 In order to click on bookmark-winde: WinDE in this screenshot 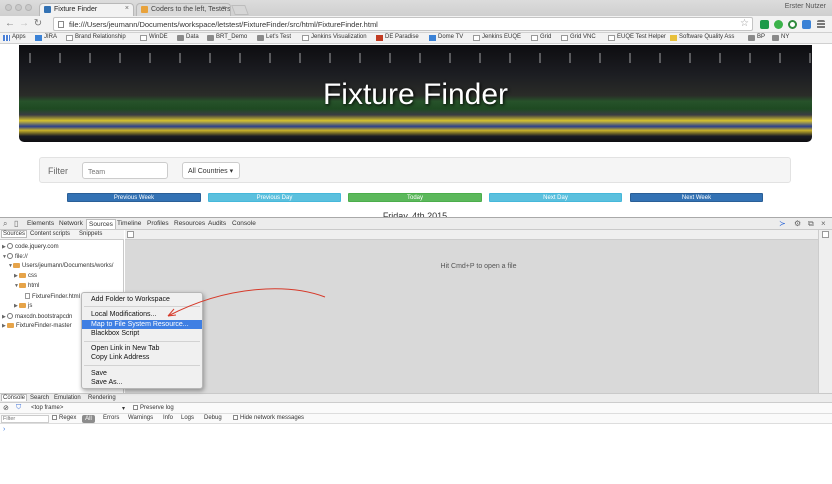, I will do `click(154, 37)`.